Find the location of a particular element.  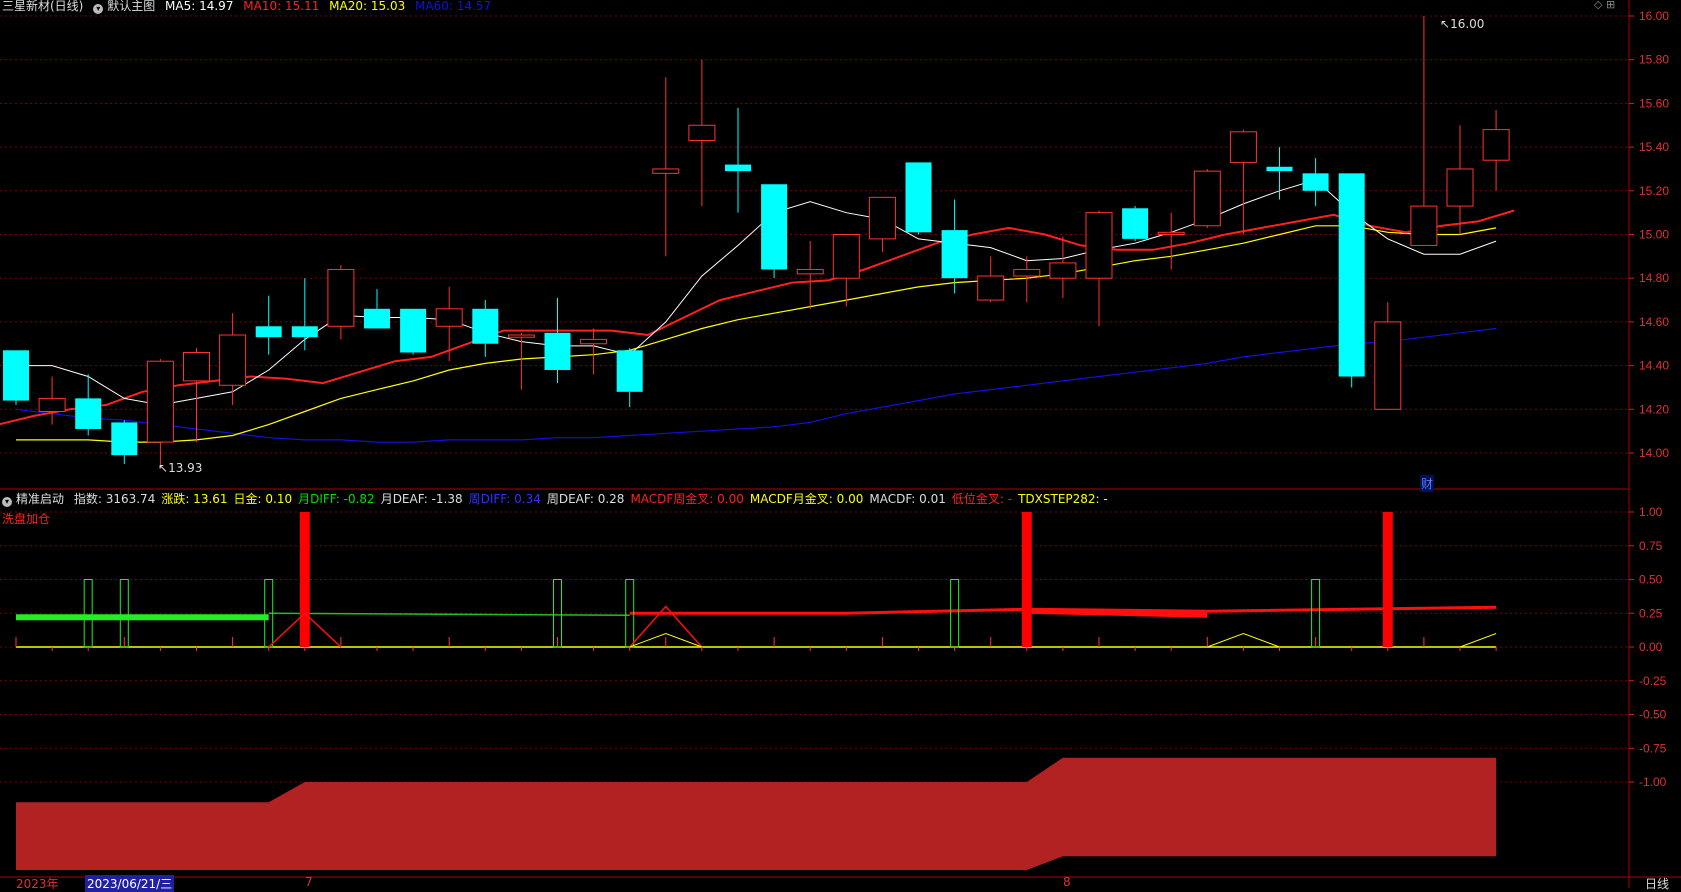

price-tick-label: 15.60 is located at coordinates (1654, 103).